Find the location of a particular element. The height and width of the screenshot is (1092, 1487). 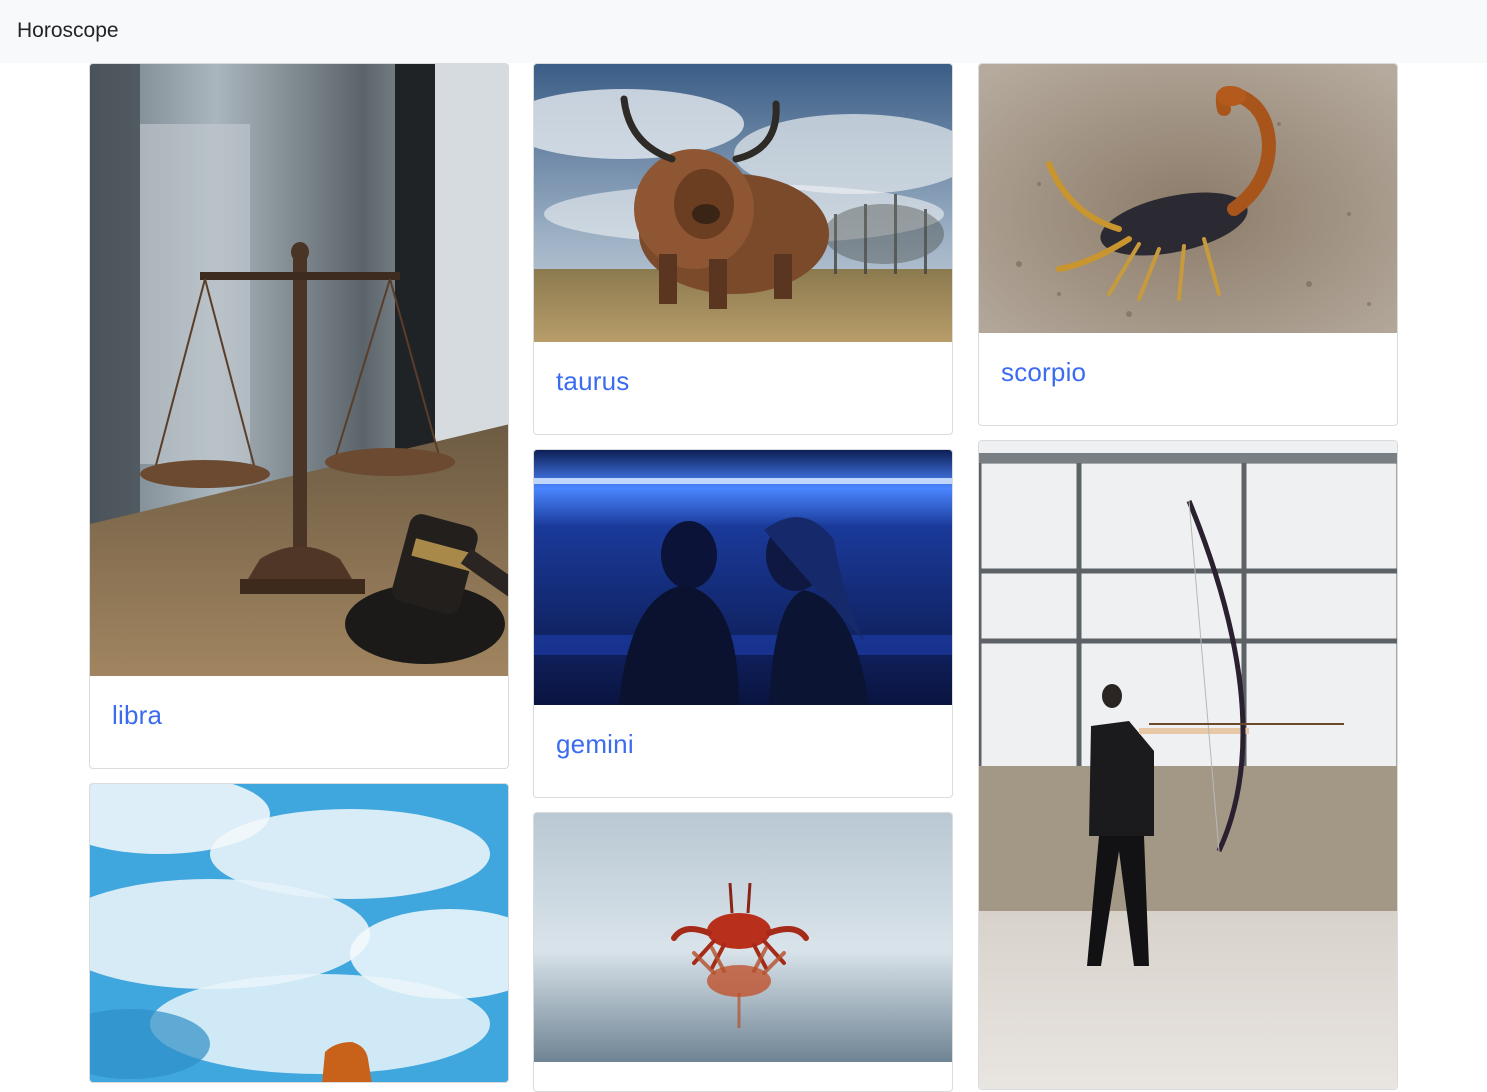

twins-blue-light-photo is located at coordinates (743, 577).